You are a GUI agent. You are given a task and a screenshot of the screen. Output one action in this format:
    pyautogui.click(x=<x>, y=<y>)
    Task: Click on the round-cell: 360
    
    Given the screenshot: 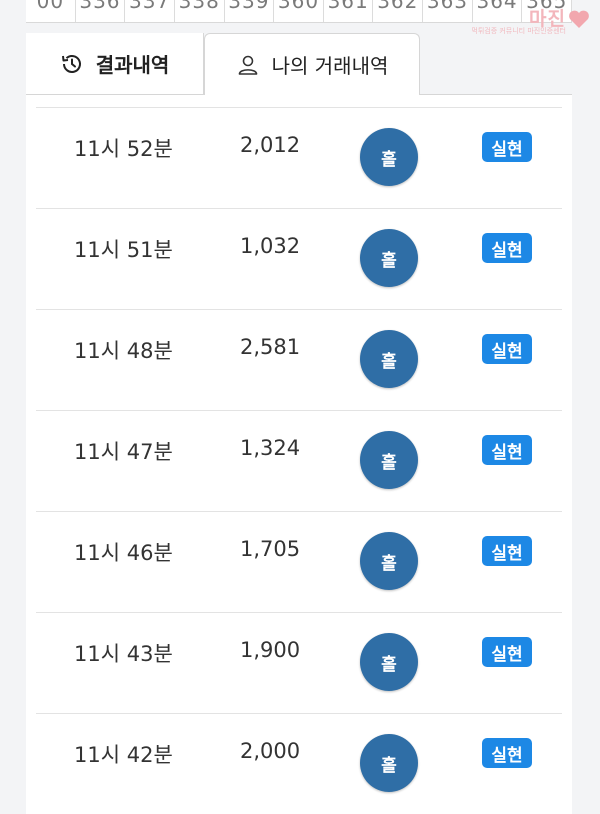 What is the action you would take?
    pyautogui.click(x=299, y=11)
    